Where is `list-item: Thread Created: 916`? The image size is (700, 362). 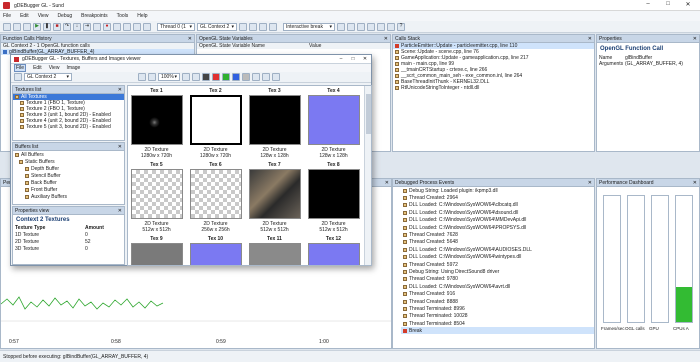
list-item: Thread Created: 916 is located at coordinates (497, 293).